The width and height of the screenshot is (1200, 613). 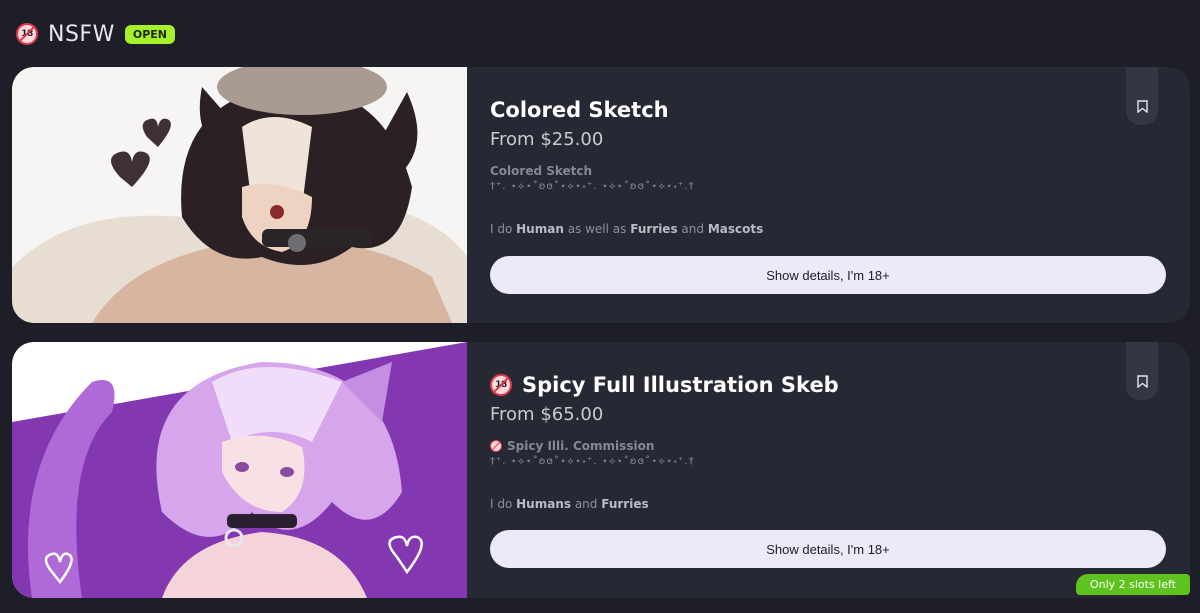 What do you see at coordinates (828, 504) in the screenshot?
I see `card-tagline: I do Humans and Furries` at bounding box center [828, 504].